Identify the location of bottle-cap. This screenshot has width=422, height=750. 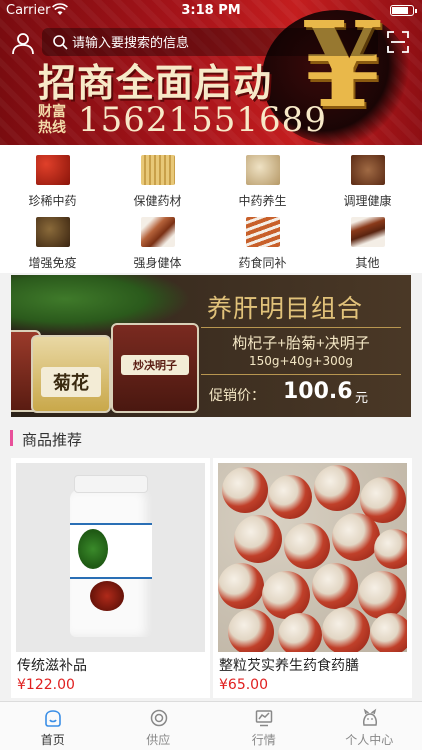
(111, 484).